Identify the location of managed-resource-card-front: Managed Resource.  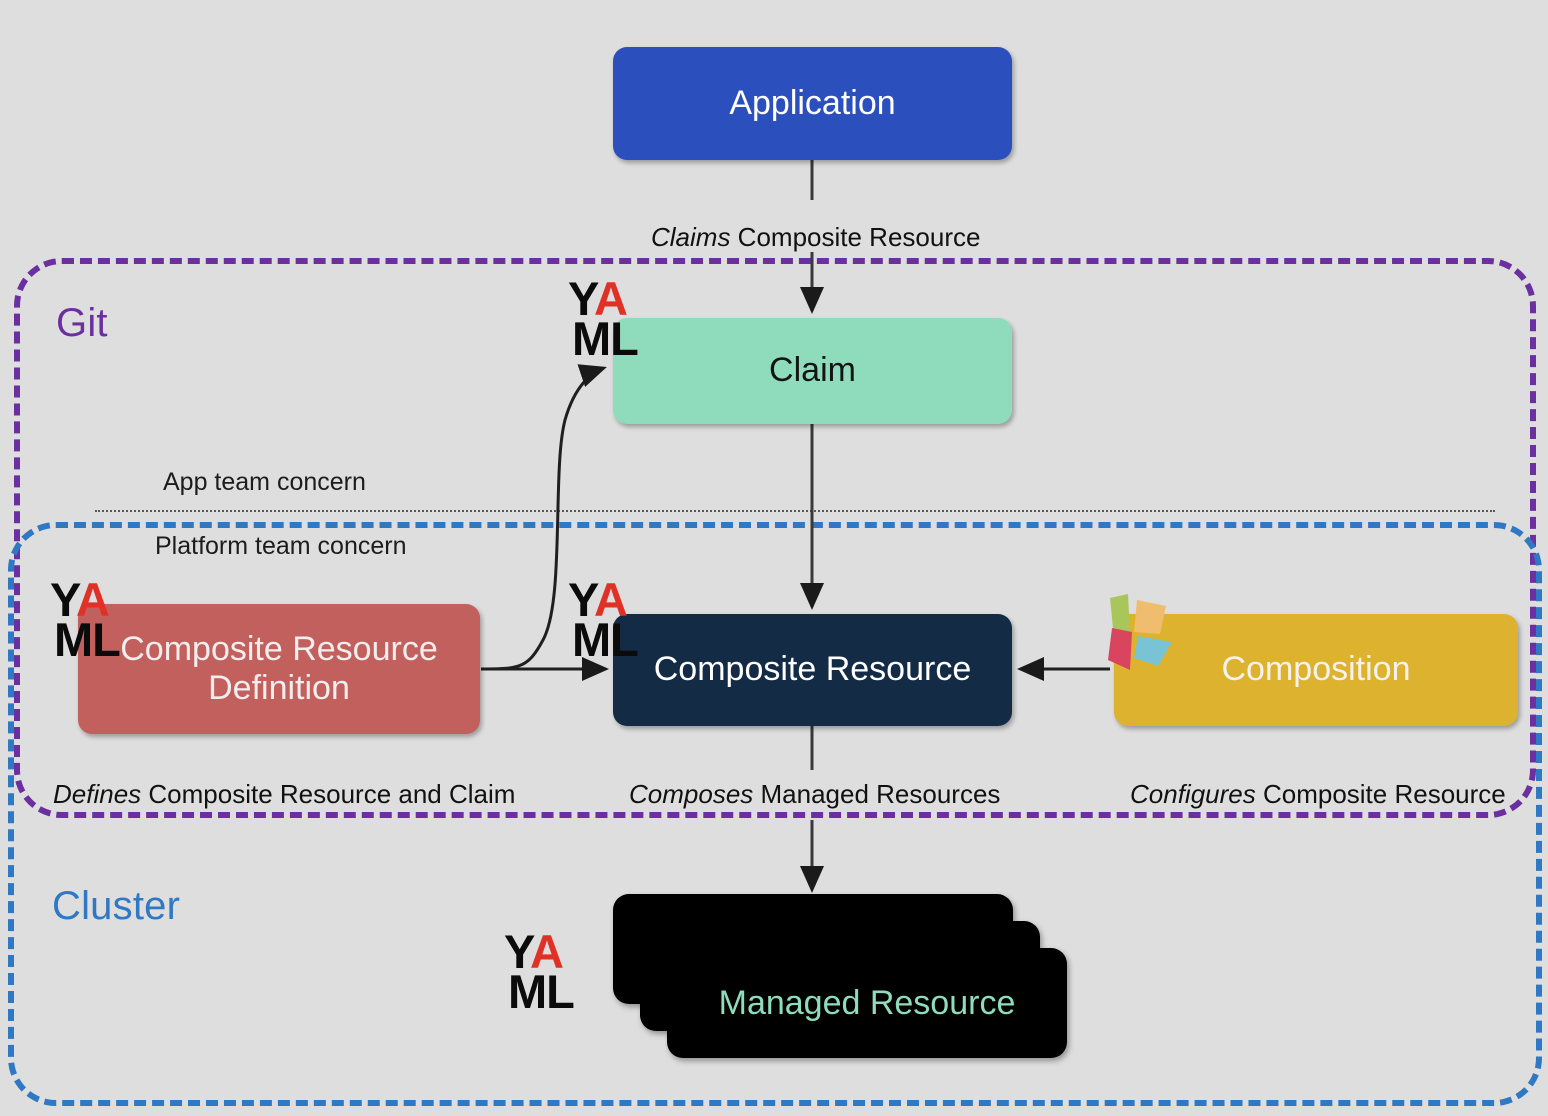
(867, 1003).